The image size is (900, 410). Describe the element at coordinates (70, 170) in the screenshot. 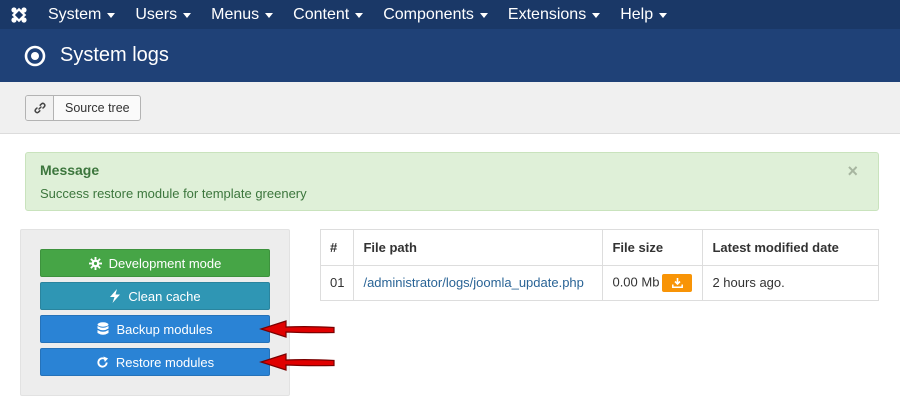

I see `message-title: Message` at that location.